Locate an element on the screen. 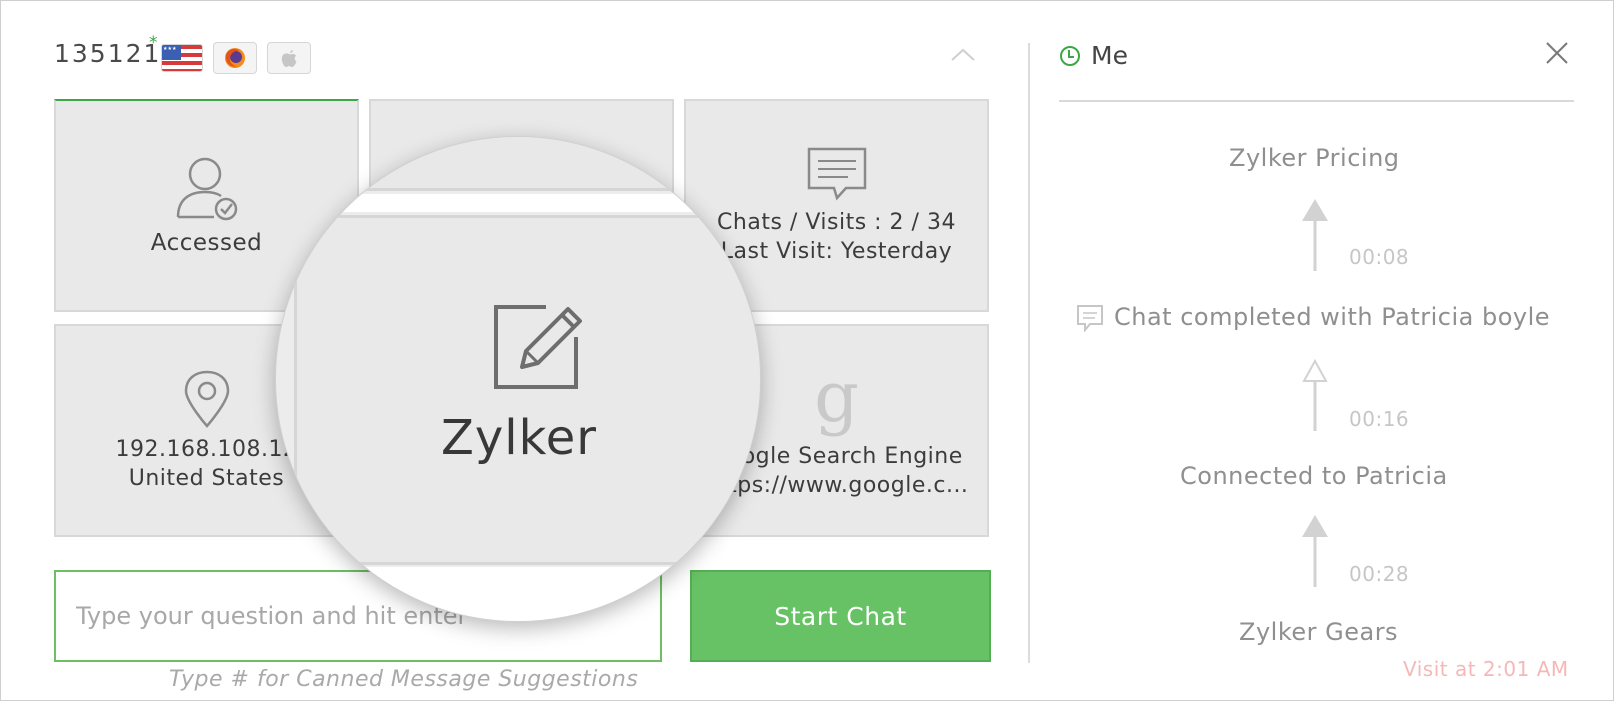 Image resolution: width=1614 pixels, height=701 pixels. chat-bubble-icon is located at coordinates (836, 173).